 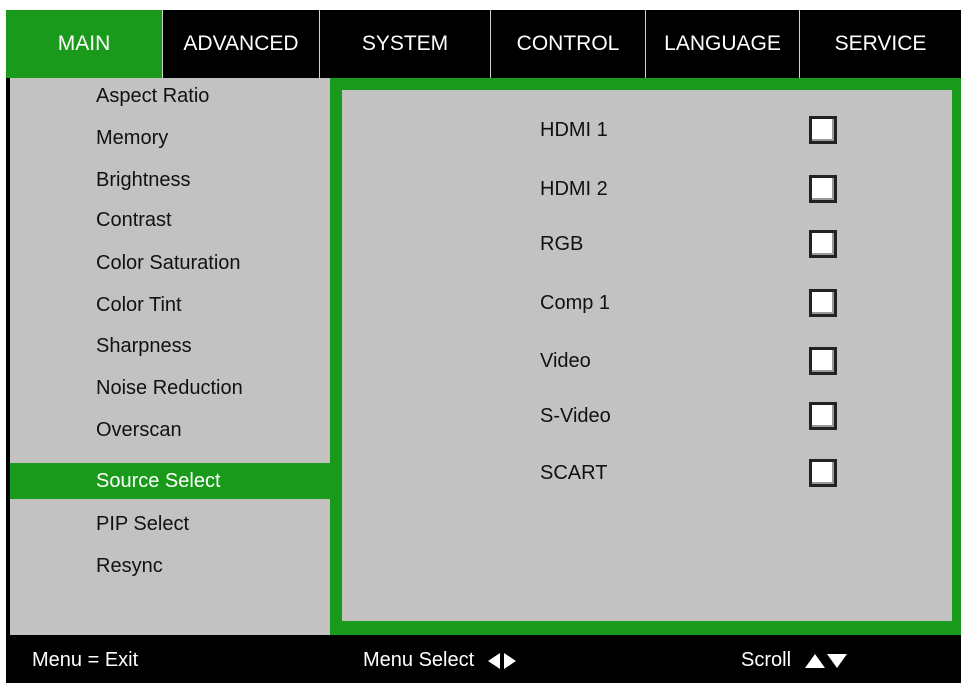 What do you see at coordinates (170, 138) in the screenshot?
I see `menu-item-memory: Memory` at bounding box center [170, 138].